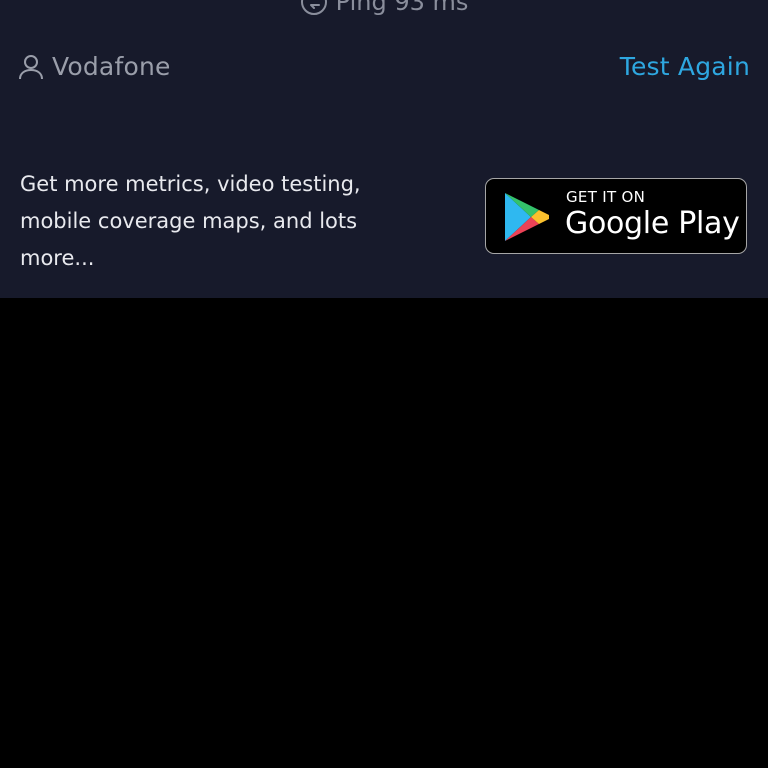  Describe the element at coordinates (111, 66) in the screenshot. I see `provider-name: Vodafone` at that location.